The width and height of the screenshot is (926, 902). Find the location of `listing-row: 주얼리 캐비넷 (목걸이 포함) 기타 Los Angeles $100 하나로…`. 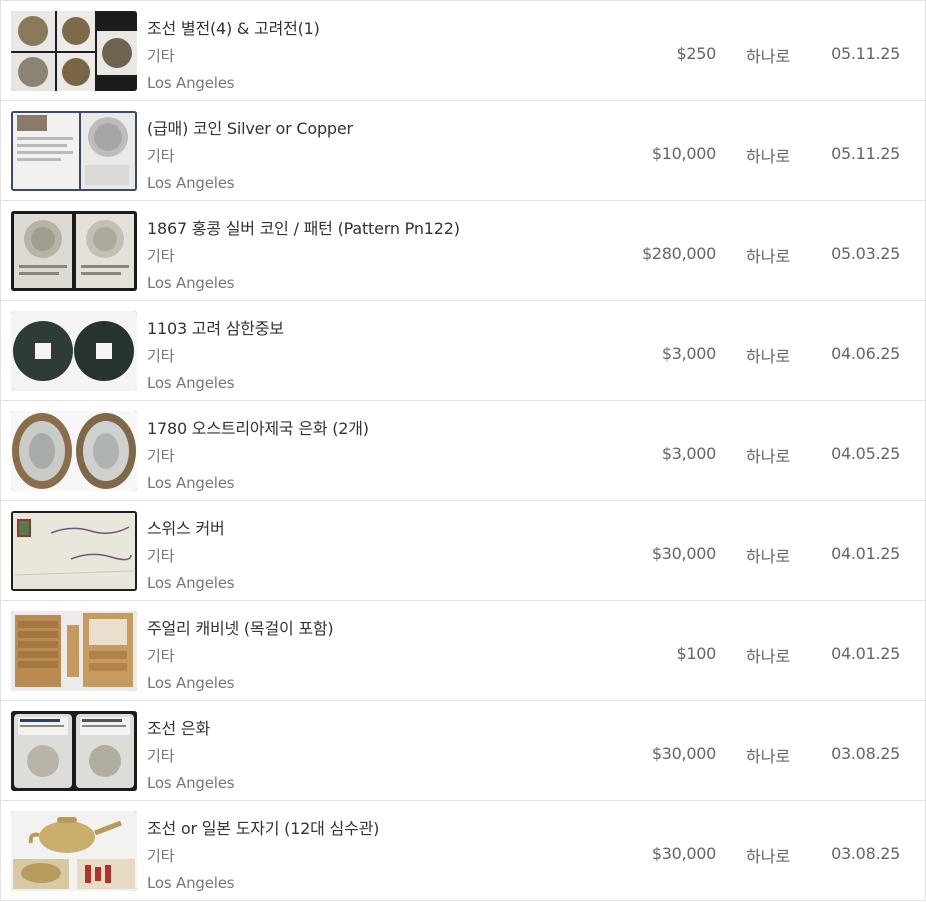

listing-row: 주얼리 캐비넷 (목걸이 포함) 기타 Los Angeles $100 하나로… is located at coordinates (463, 651).